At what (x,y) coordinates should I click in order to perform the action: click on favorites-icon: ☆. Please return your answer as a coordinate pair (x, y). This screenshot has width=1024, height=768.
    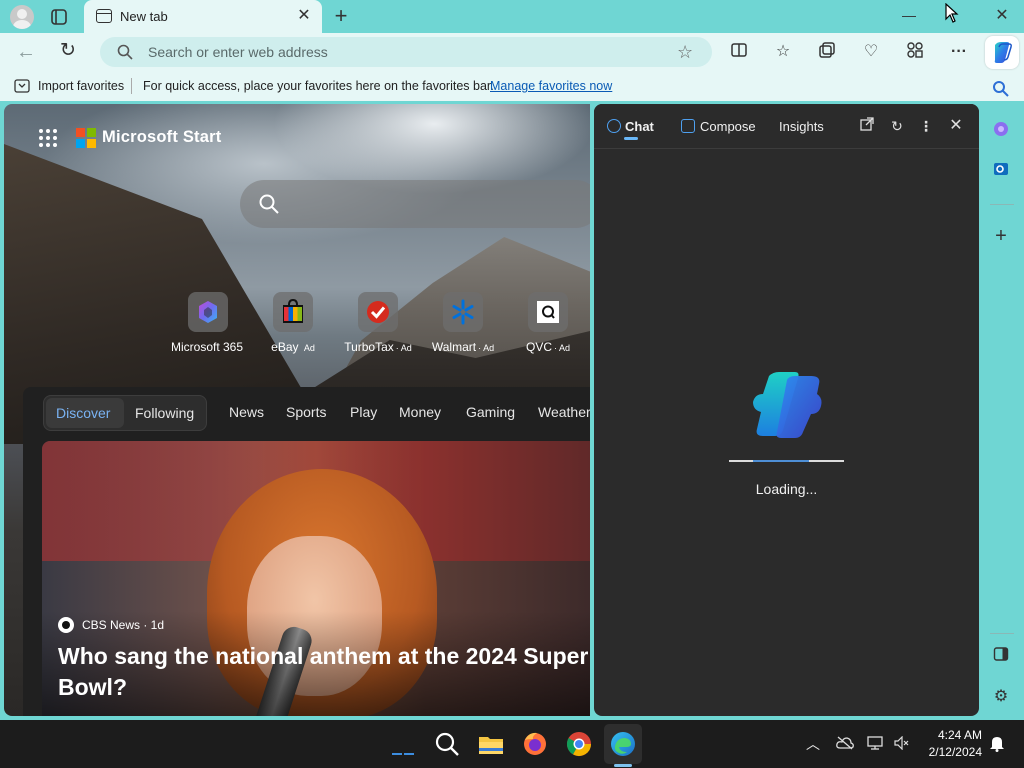
    Looking at the image, I should click on (783, 52).